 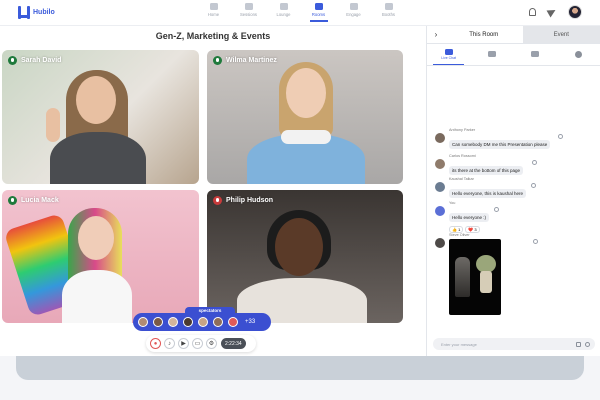 I want to click on logo-text: Hubilo, so click(x=44, y=12).